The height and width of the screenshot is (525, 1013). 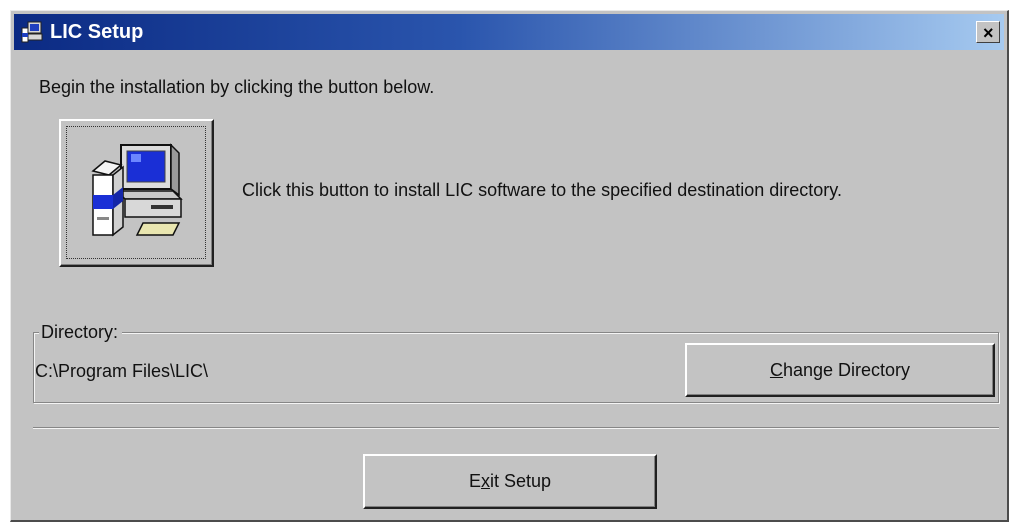 I want to click on install-button, so click(x=136, y=193).